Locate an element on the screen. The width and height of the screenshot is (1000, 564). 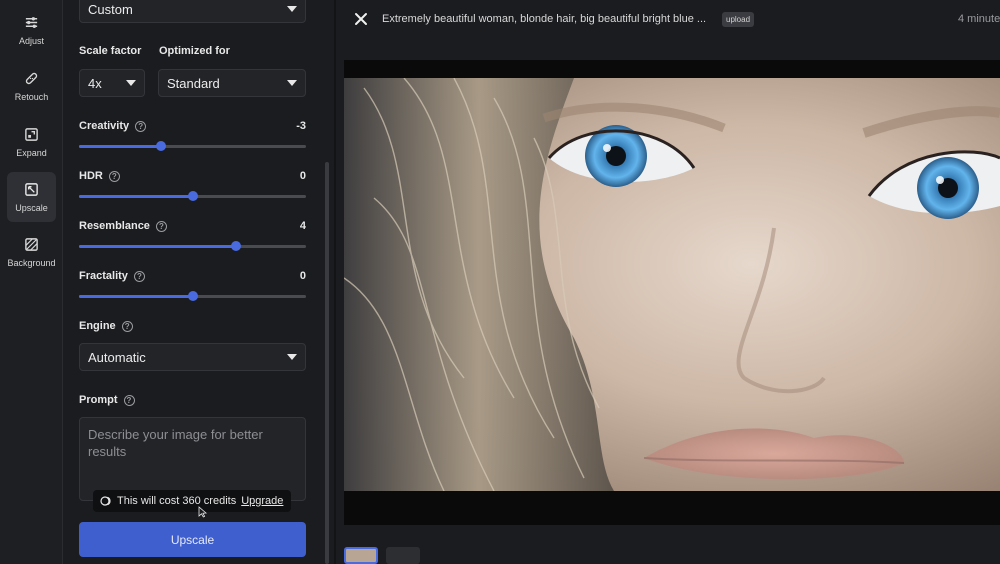
mode-select: Custom is located at coordinates (192, 11).